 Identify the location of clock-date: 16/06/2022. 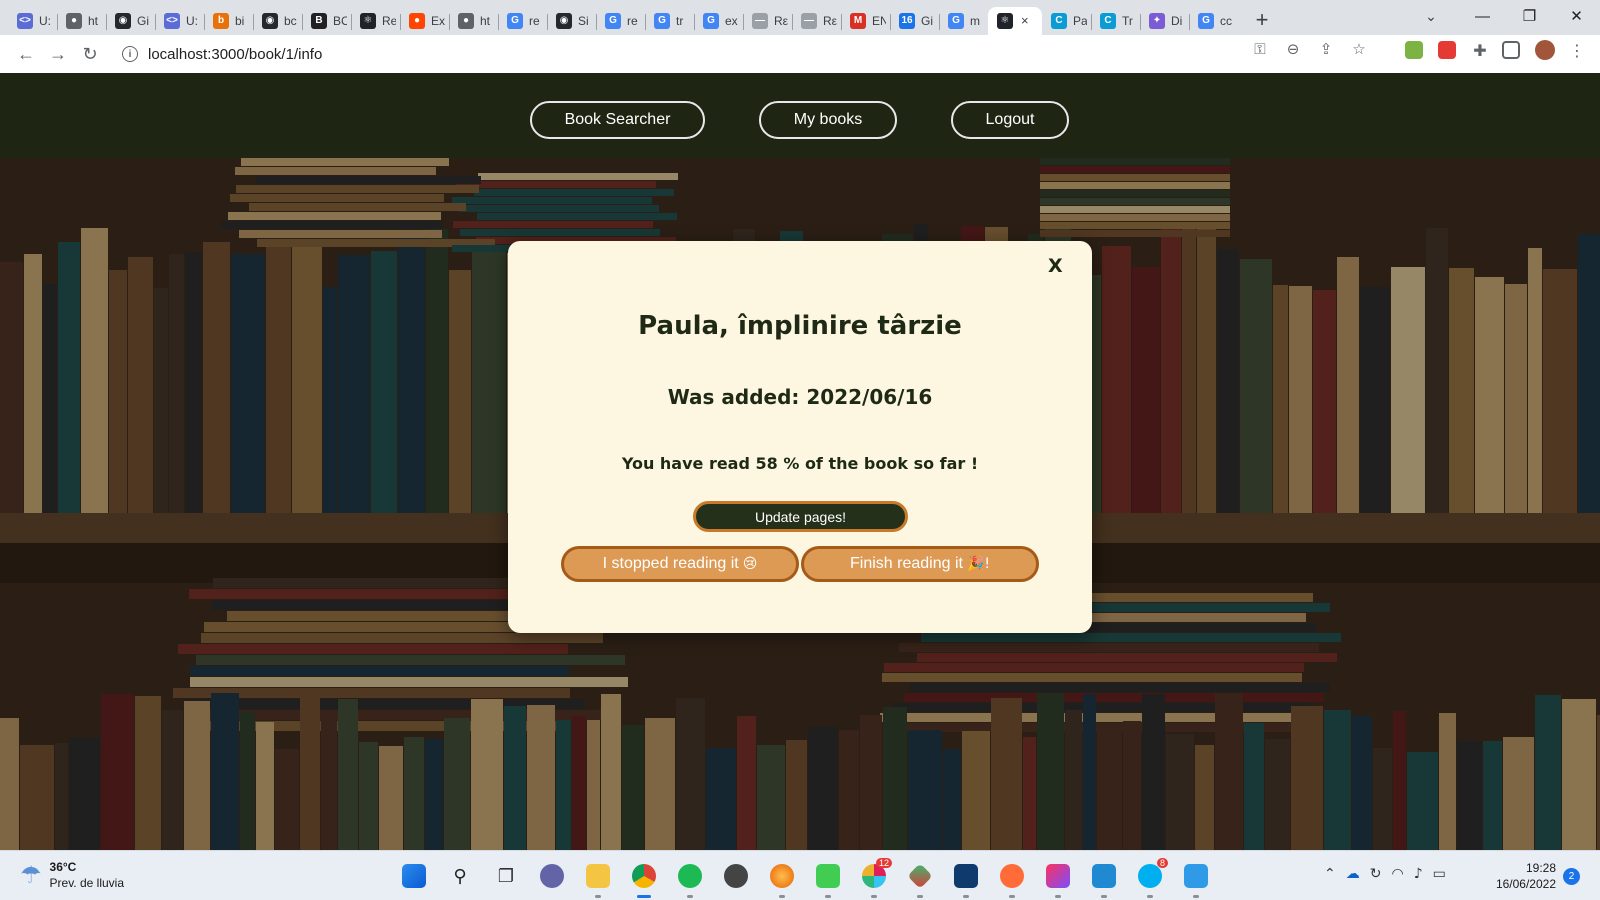
(1525, 884).